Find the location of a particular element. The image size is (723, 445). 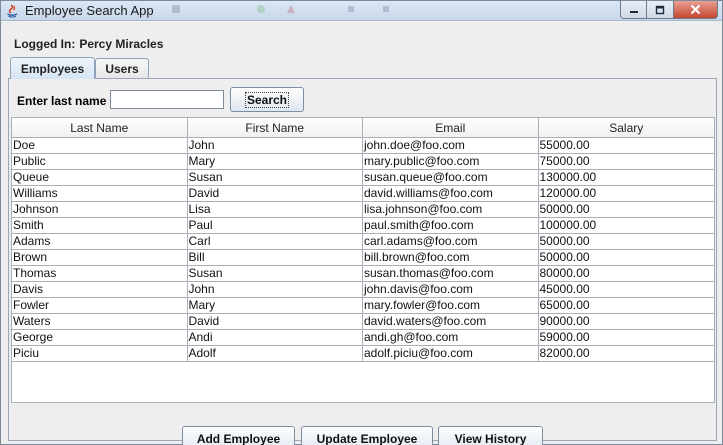

cell-last-name: Johnson is located at coordinates (100, 210).